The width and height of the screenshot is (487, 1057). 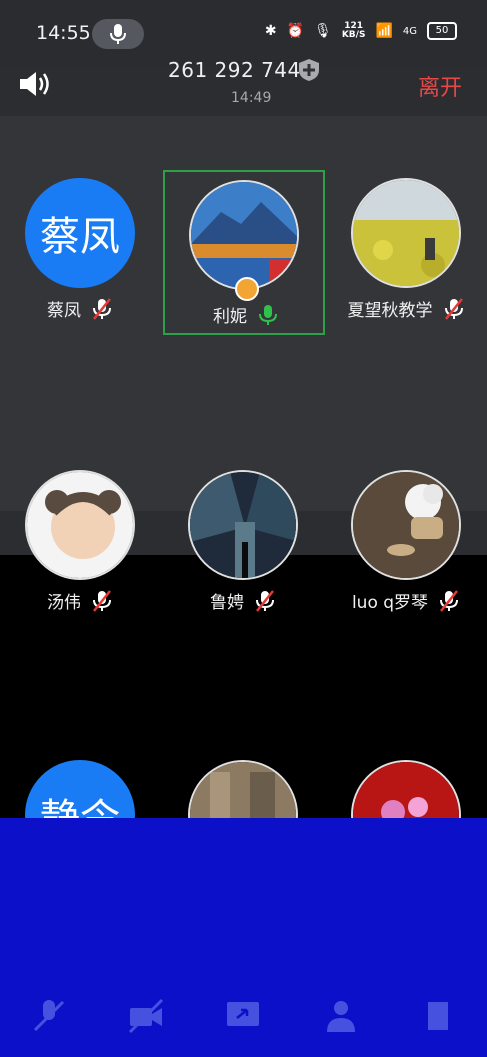 I want to click on shield-icon, so click(x=309, y=70).